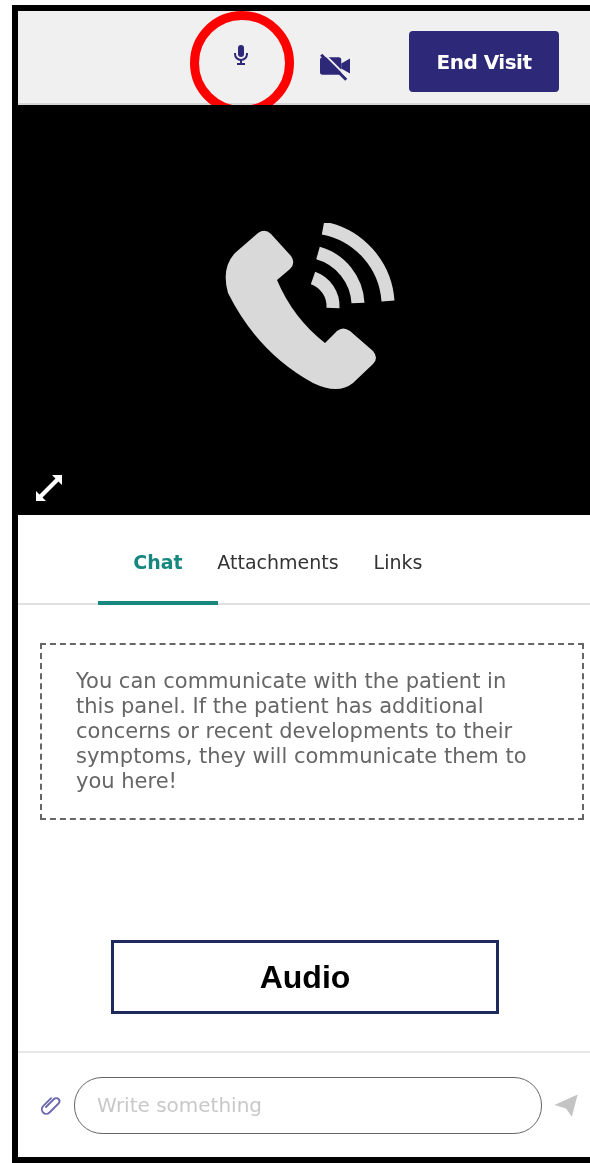 Image resolution: width=590 pixels, height=1163 pixels. Describe the element at coordinates (484, 61) in the screenshot. I see `end-visit-button: End Visit` at that location.